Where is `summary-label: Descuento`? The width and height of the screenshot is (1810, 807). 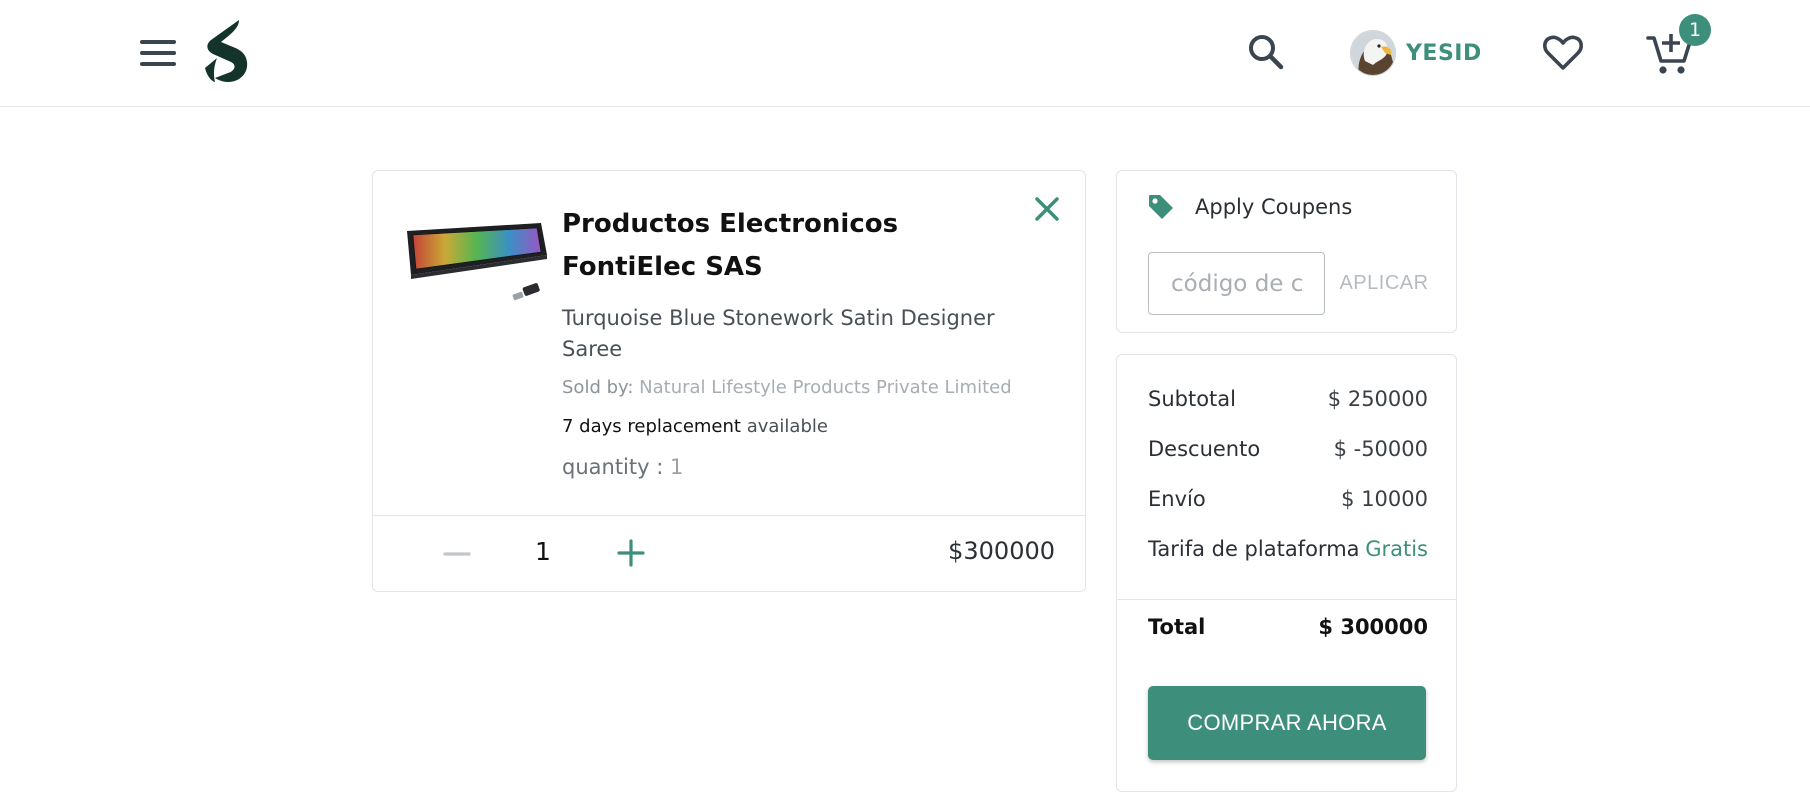 summary-label: Descuento is located at coordinates (1204, 449).